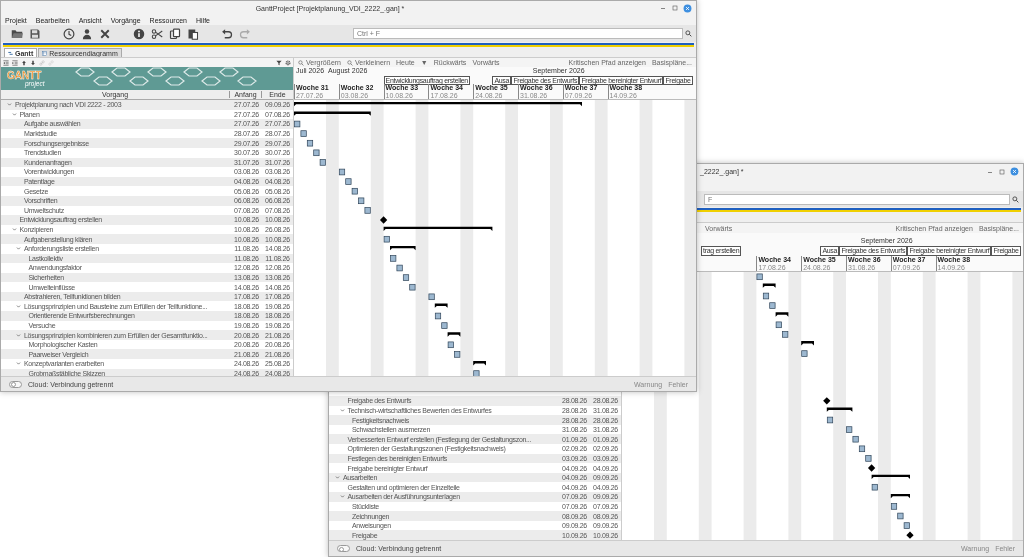 The height and width of the screenshot is (557, 1024). Describe the element at coordinates (69, 33) in the screenshot. I see `clock-icon` at that location.